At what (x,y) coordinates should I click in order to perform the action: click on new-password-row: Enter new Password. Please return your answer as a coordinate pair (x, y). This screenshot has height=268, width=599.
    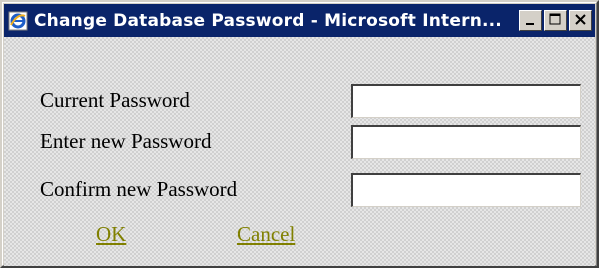
    Looking at the image, I should click on (299, 142).